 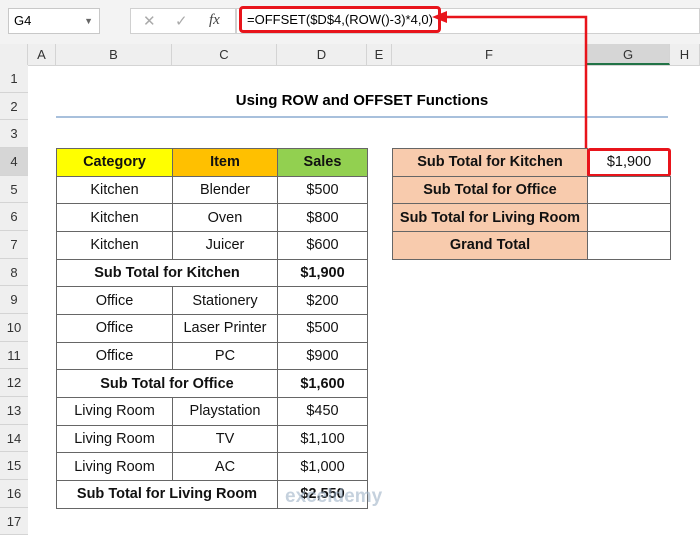 I want to click on arrow-annotation, so click(x=510, y=79).